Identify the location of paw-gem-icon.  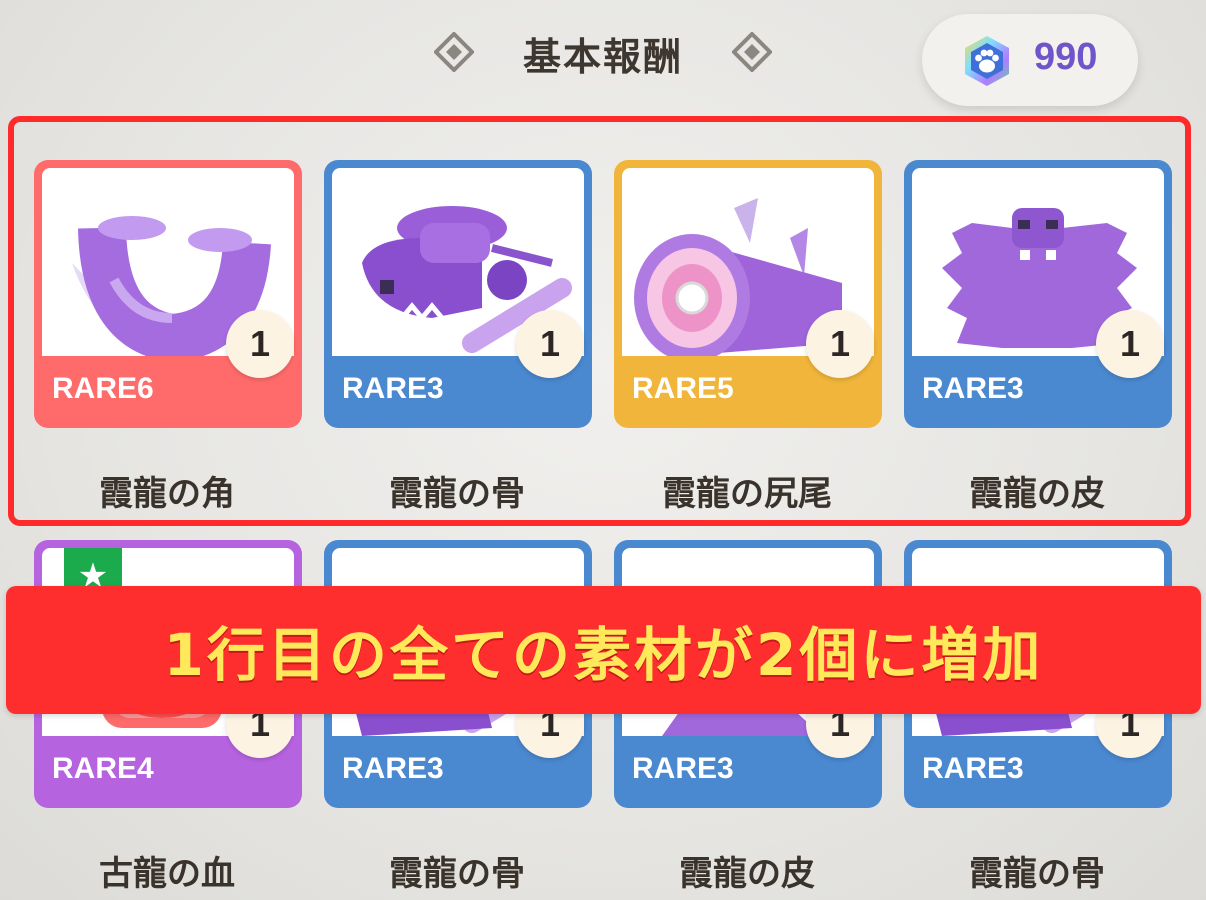
(987, 61).